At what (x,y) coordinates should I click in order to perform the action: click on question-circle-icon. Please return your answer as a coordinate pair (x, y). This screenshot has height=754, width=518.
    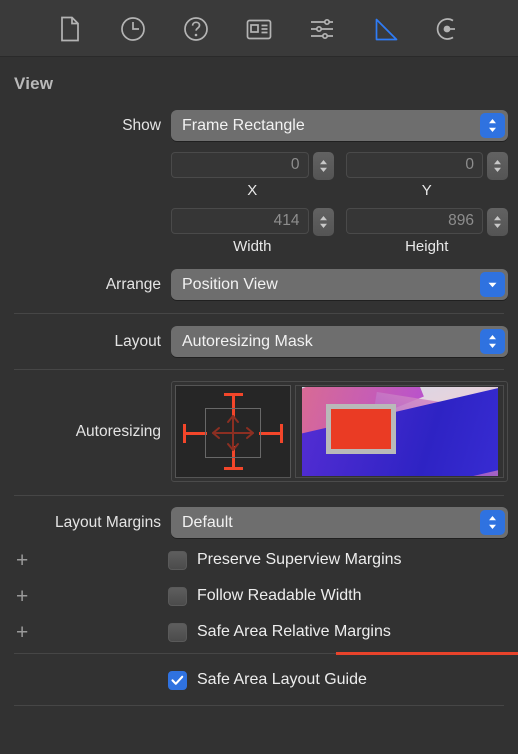
    Looking at the image, I should click on (196, 29).